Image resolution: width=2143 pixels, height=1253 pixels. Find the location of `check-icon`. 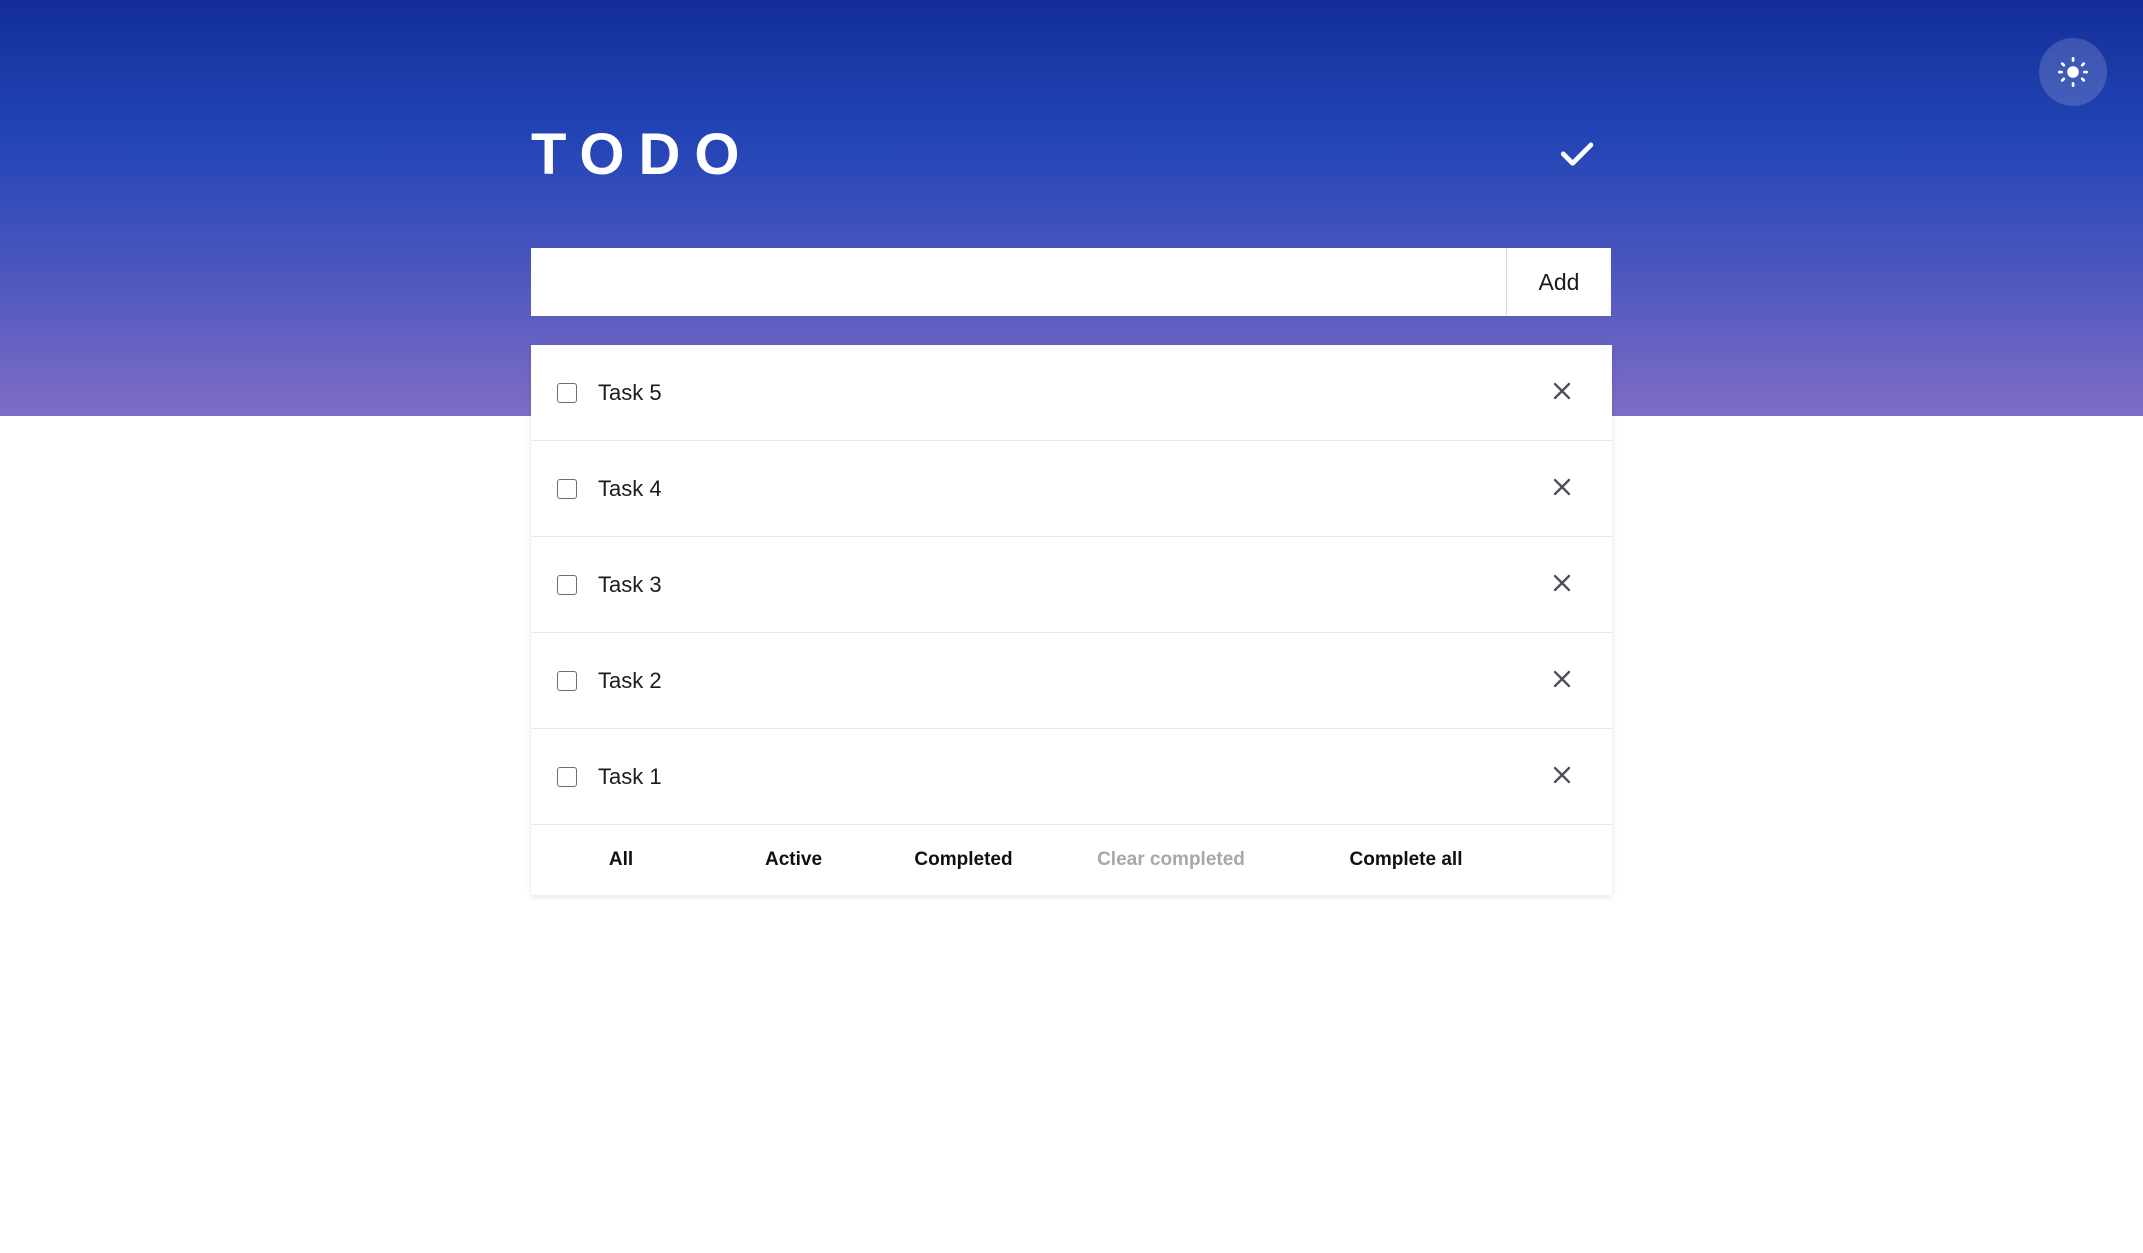

check-icon is located at coordinates (1577, 155).